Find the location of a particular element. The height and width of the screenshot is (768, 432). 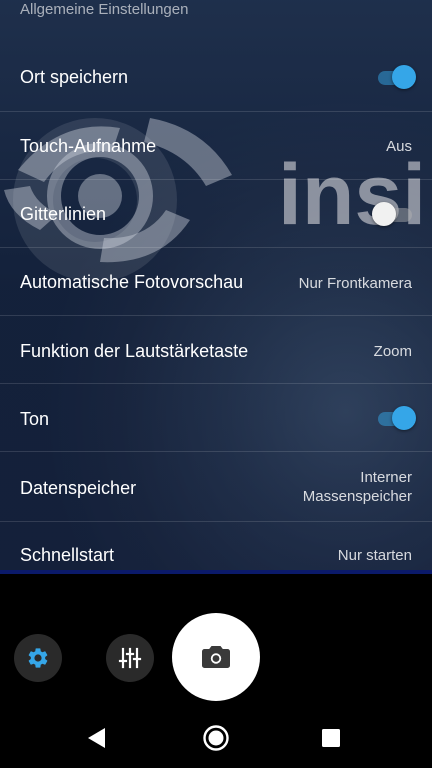

setting-label: Gitterlinien is located at coordinates (63, 214).